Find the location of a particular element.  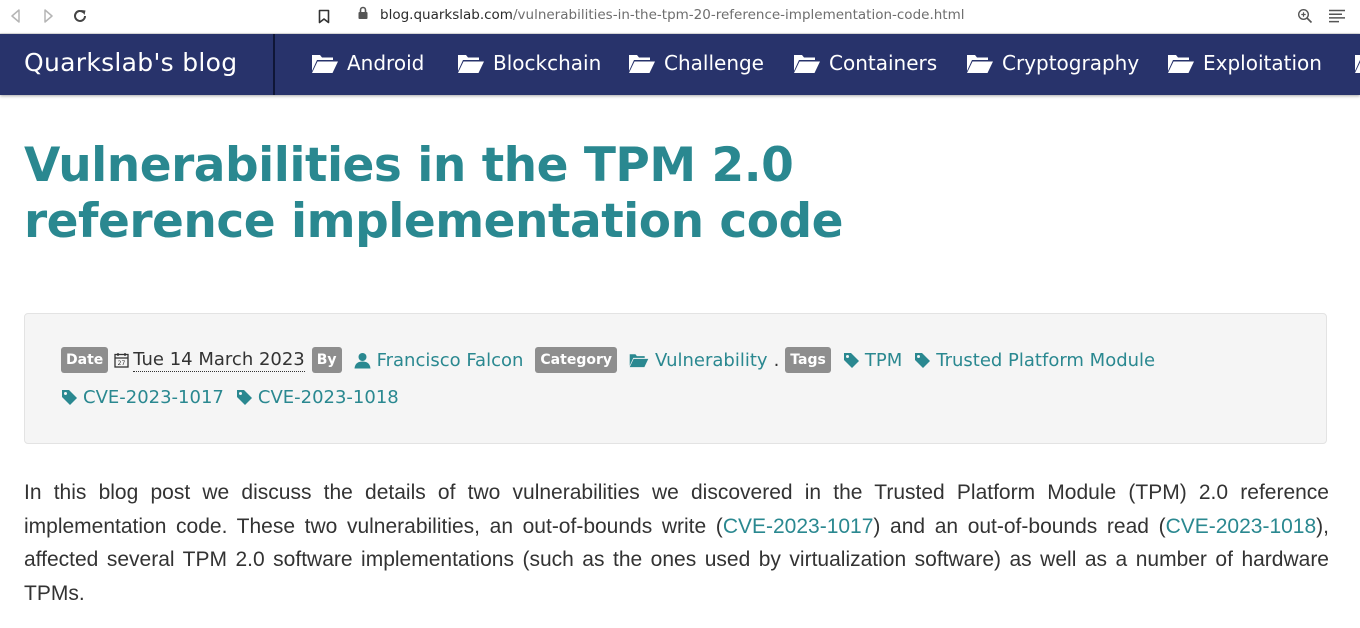

nav-item-blockchain: Blockchain is located at coordinates (529, 63).